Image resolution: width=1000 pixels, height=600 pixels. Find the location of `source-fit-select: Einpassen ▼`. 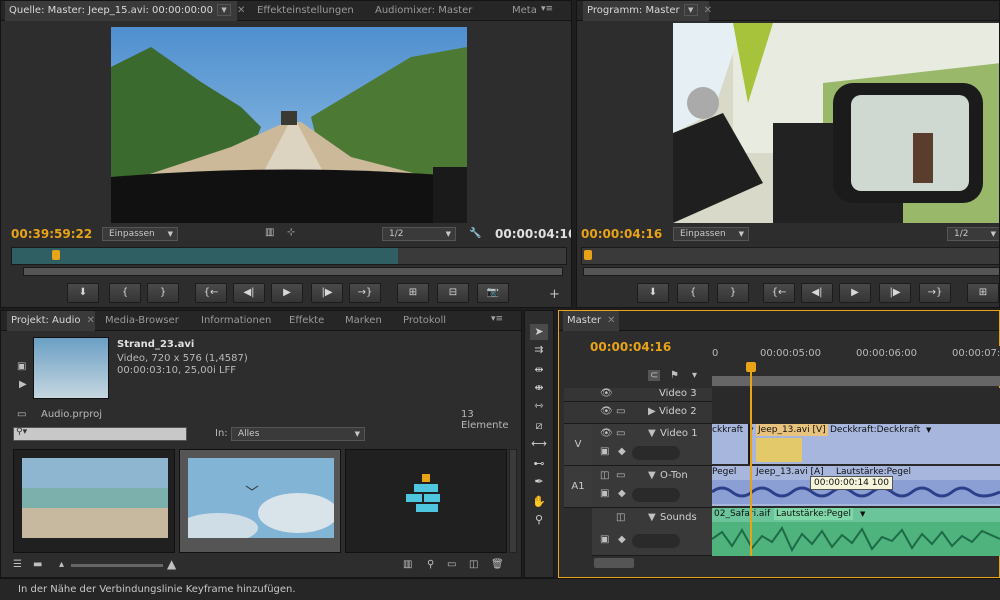

source-fit-select: Einpassen ▼ is located at coordinates (140, 234).